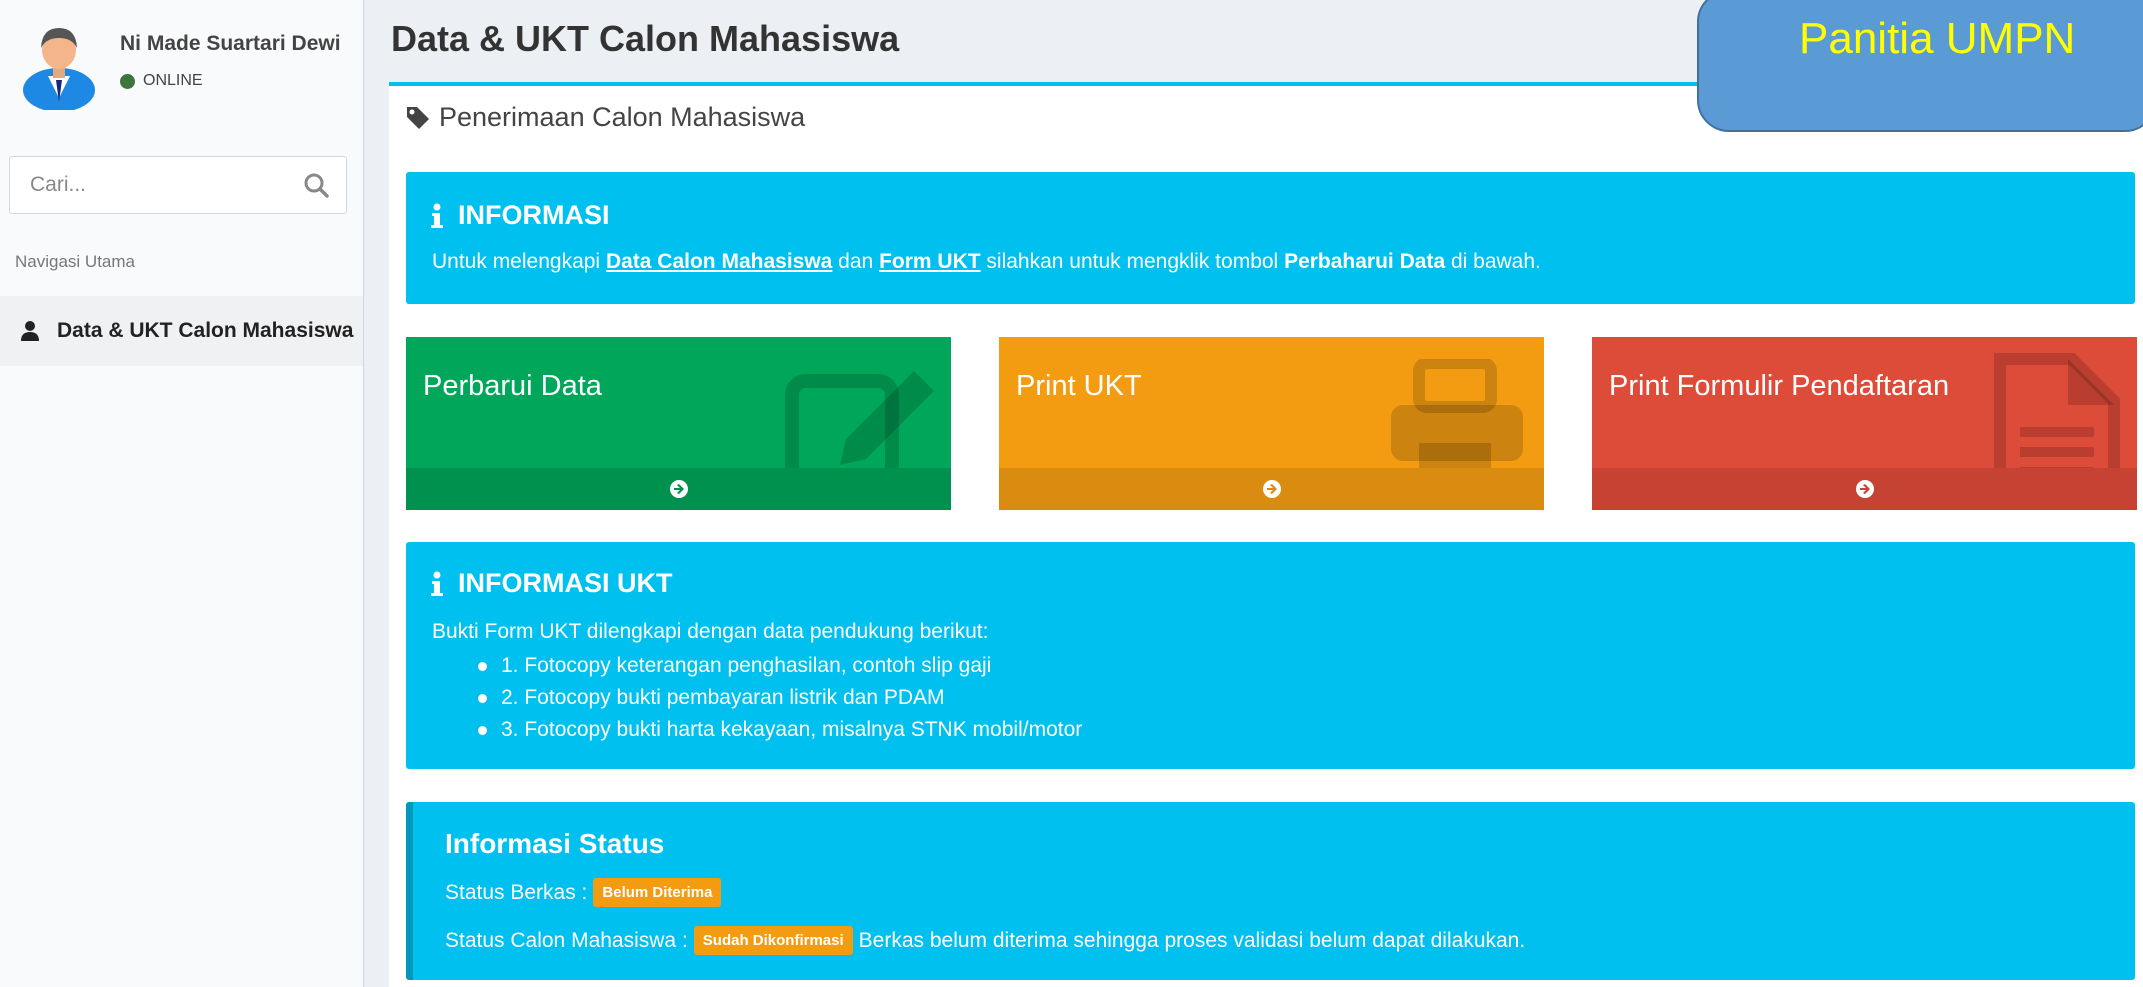  I want to click on info-button-name: Perbaharui Data, so click(1365, 261).